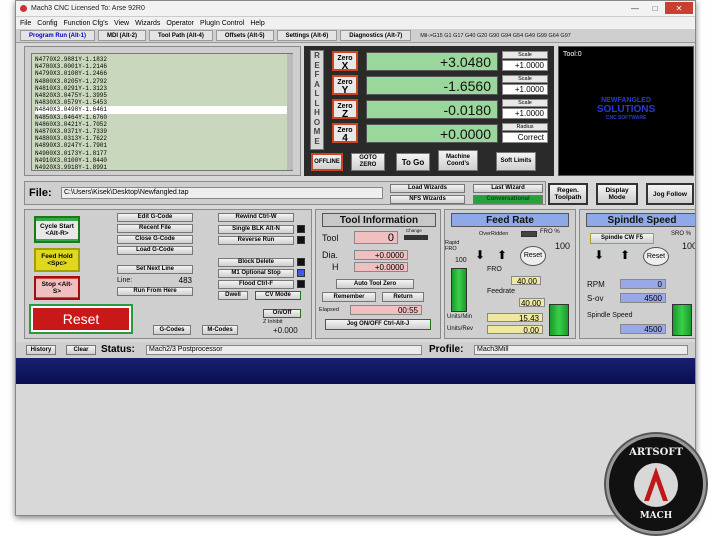 The image size is (712, 542). Describe the element at coordinates (180, 23) in the screenshot. I see `menu-operator: Operator` at that location.